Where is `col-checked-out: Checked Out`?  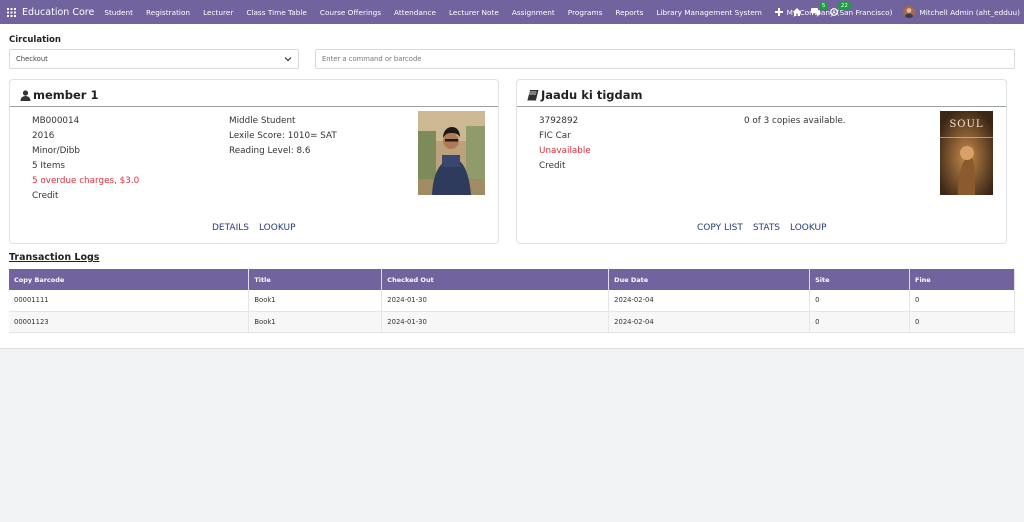 col-checked-out: Checked Out is located at coordinates (495, 279).